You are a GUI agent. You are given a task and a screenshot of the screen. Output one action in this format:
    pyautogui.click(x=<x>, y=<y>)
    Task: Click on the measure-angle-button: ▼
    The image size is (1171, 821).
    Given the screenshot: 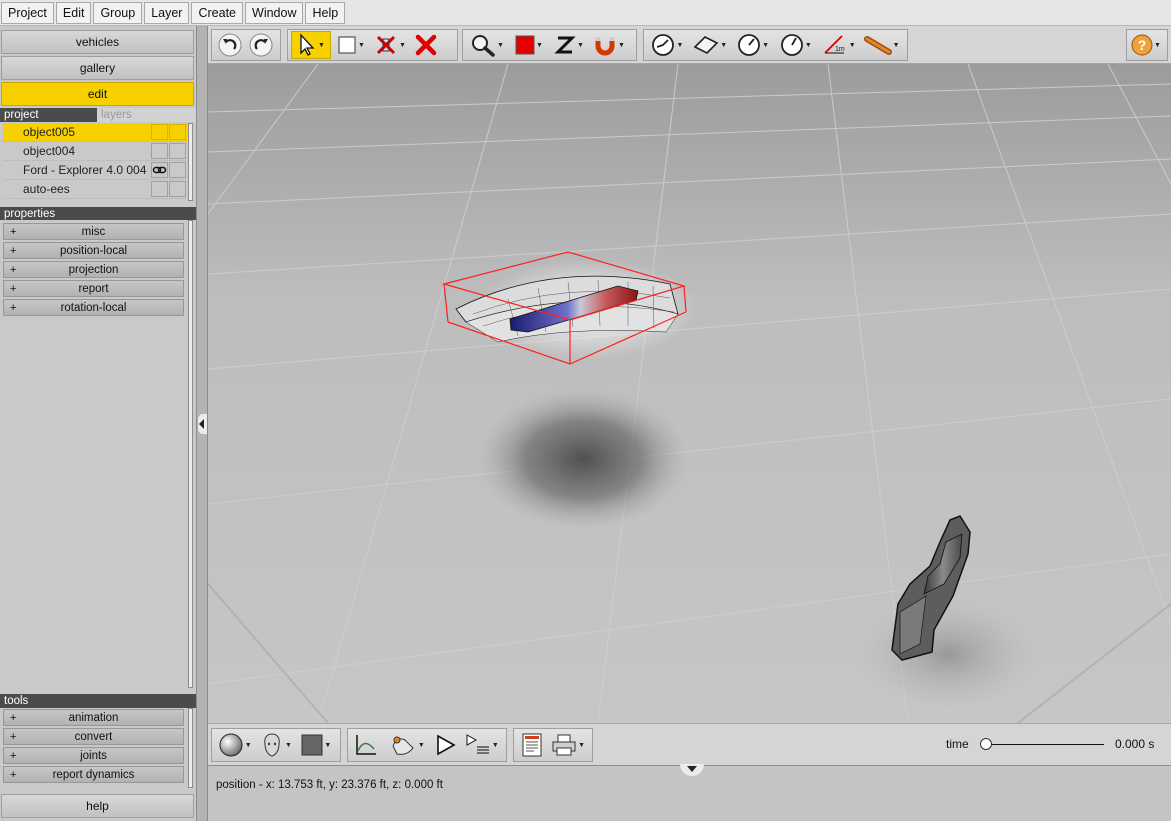 What is the action you would take?
    pyautogui.click(x=667, y=45)
    